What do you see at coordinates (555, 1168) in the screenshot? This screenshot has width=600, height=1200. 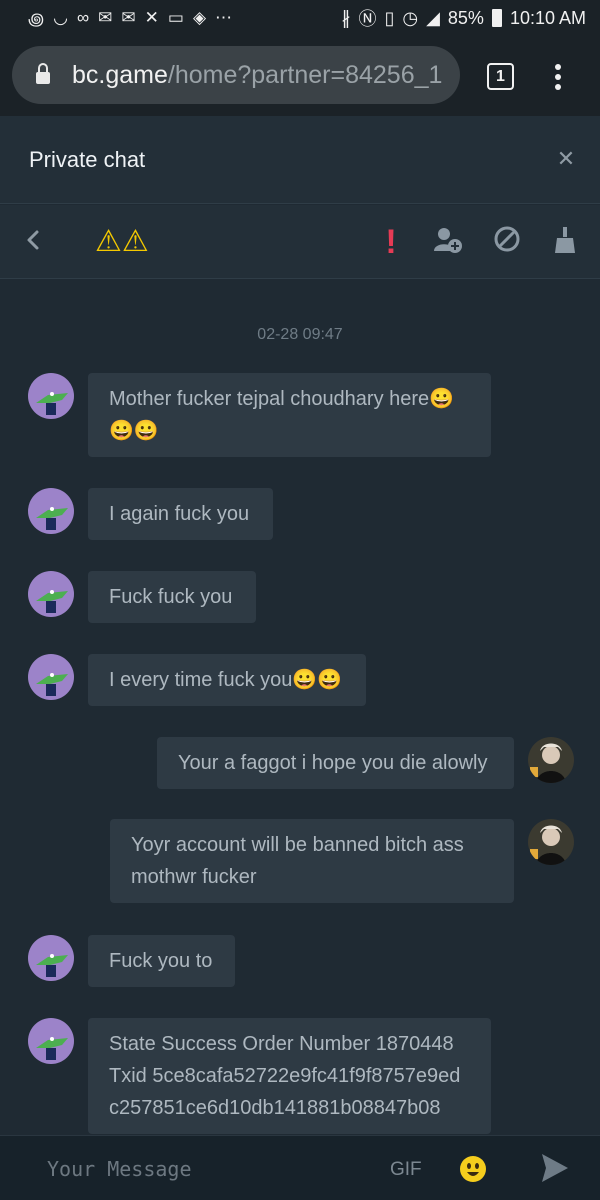 I see `send-icon` at bounding box center [555, 1168].